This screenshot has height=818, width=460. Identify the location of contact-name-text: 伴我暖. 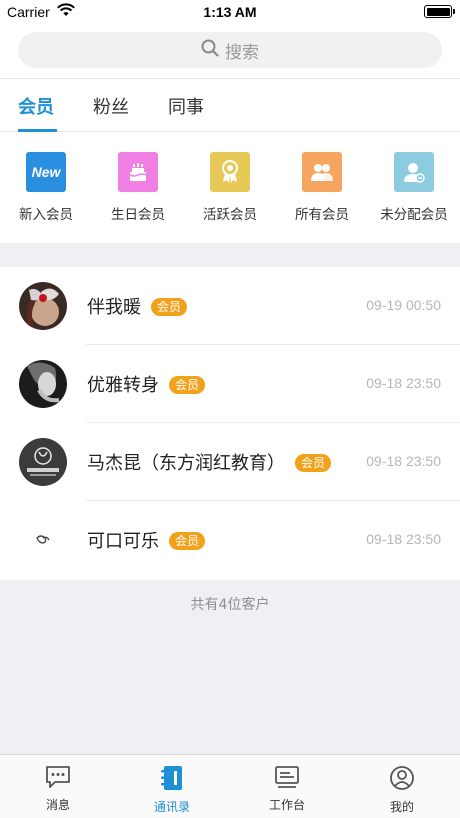
(114, 307).